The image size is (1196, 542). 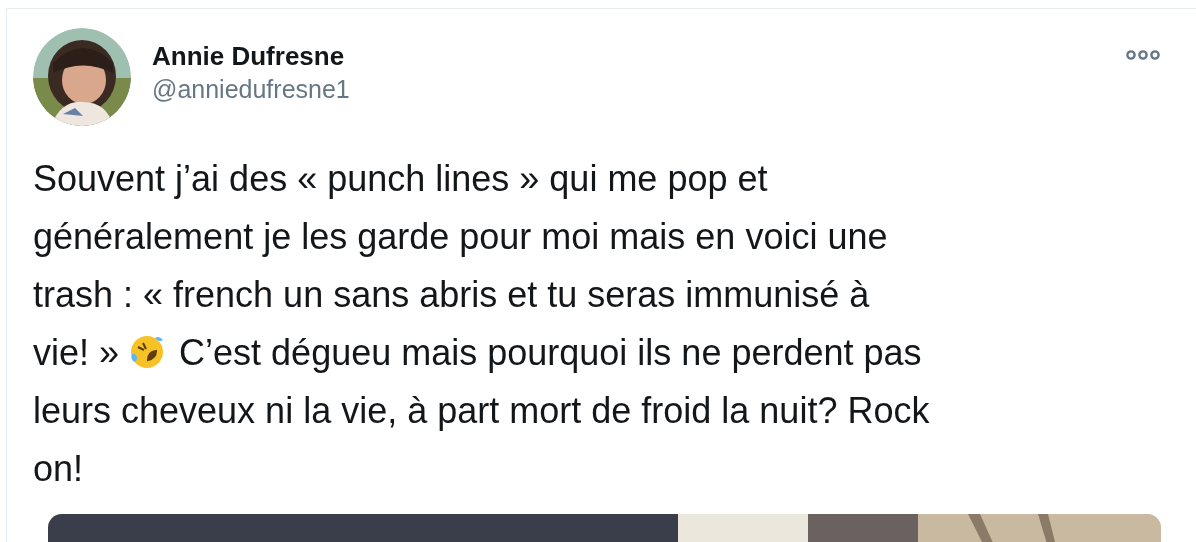 What do you see at coordinates (400, 178) in the screenshot?
I see `tweet-text: Souvent j’ai des « punch lines » qui me pop et` at bounding box center [400, 178].